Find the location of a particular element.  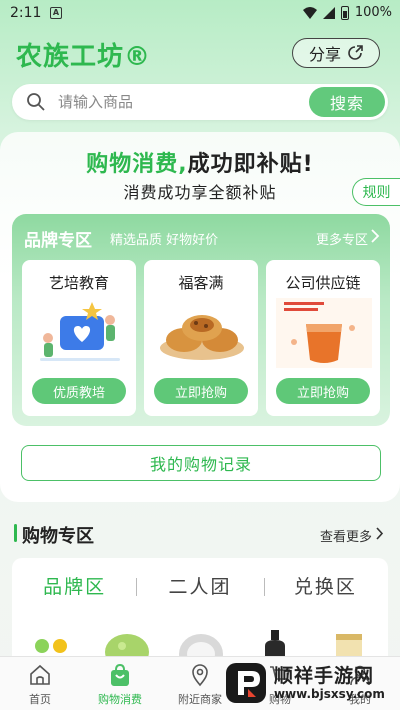

watermark-logo-icon is located at coordinates (246, 683).